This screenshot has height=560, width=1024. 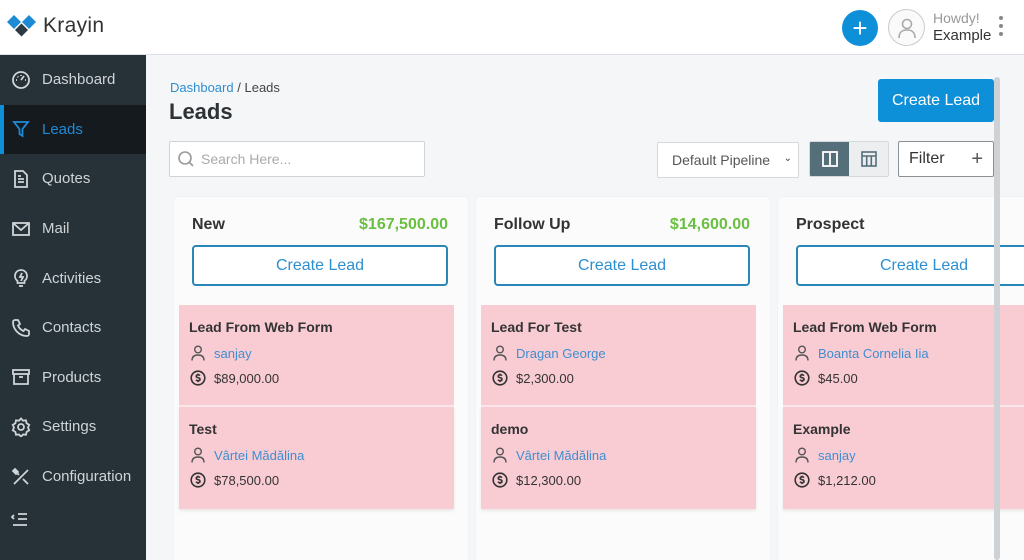 I want to click on pipeline-select: Default Pipeline ⌄, so click(x=728, y=160).